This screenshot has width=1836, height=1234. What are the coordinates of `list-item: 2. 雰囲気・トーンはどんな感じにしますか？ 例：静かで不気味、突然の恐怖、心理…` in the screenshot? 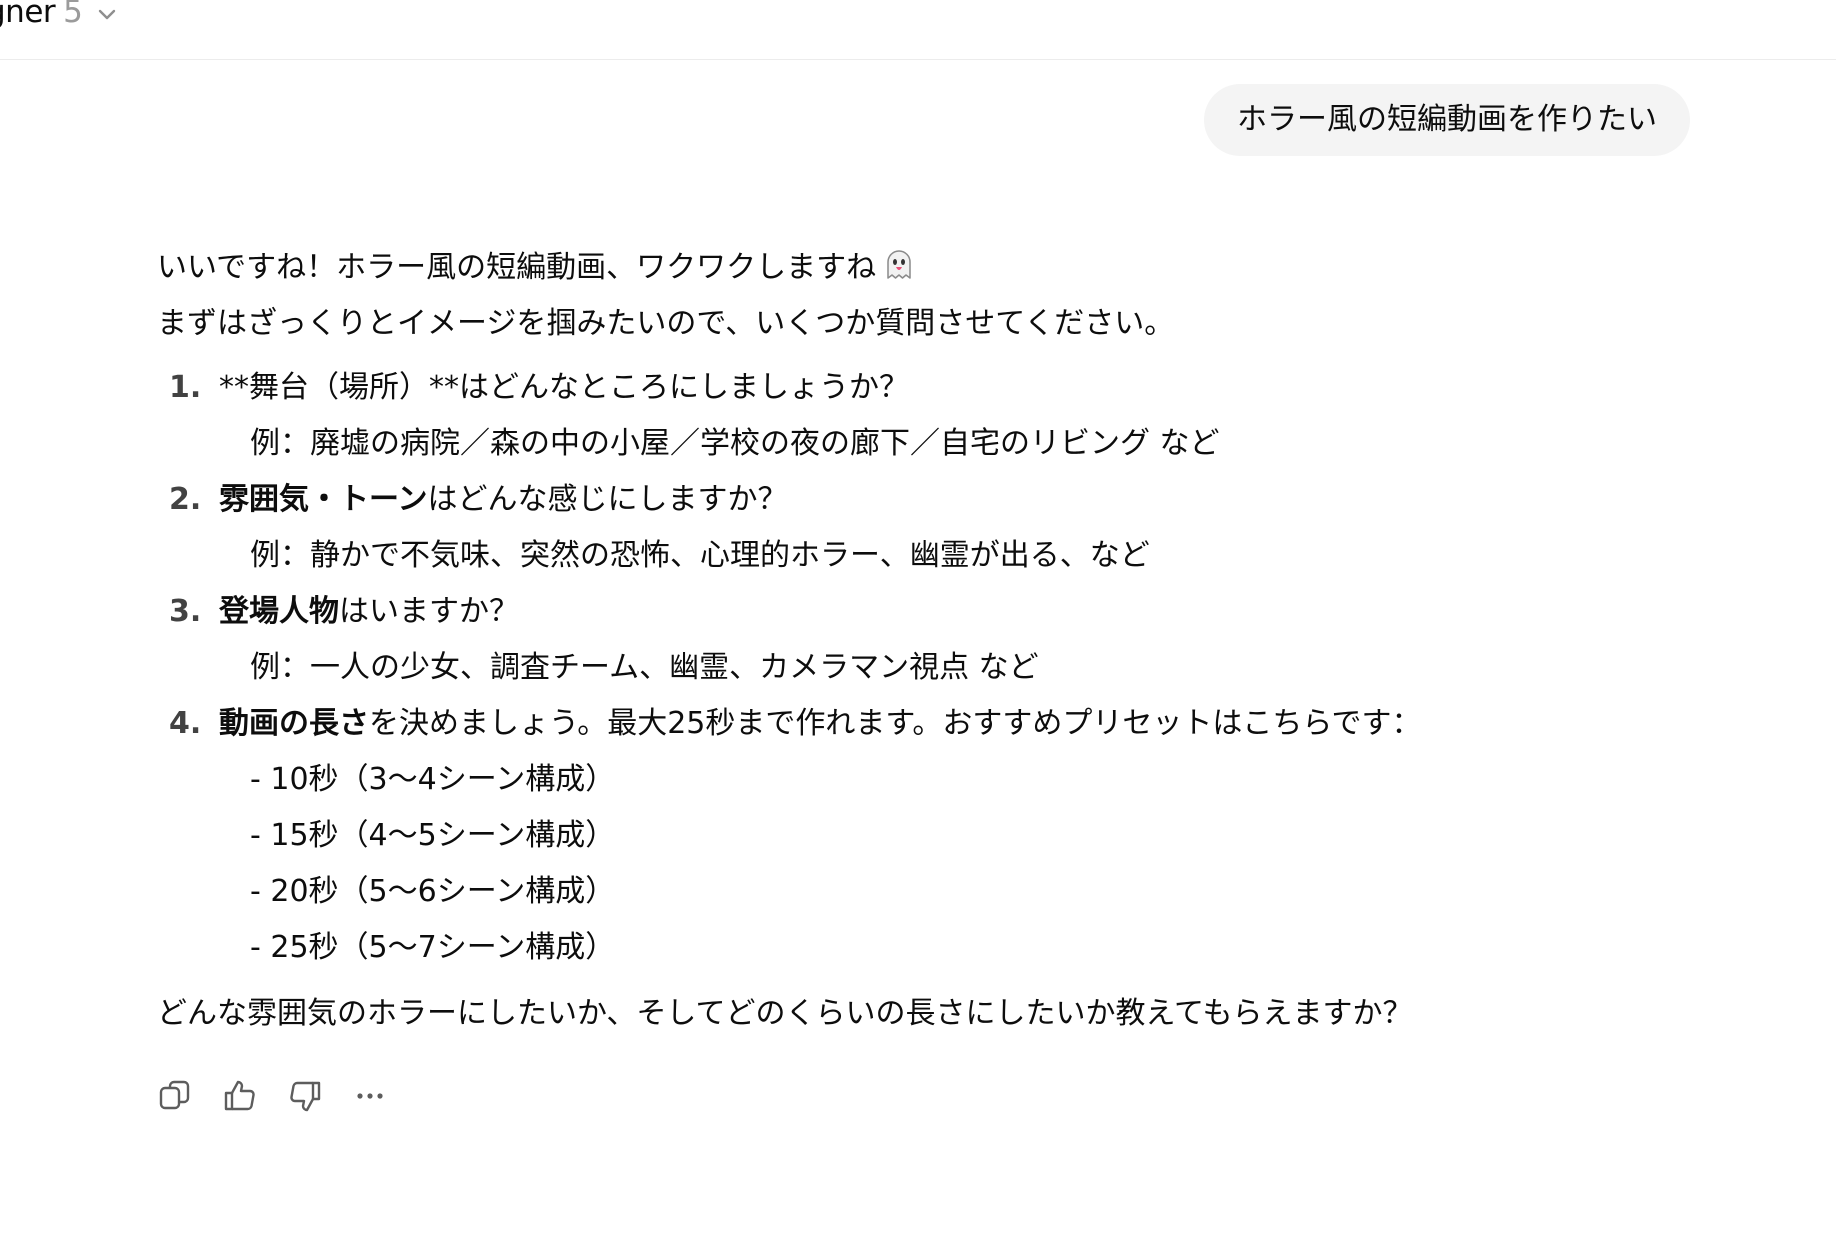 It's located at (907, 528).